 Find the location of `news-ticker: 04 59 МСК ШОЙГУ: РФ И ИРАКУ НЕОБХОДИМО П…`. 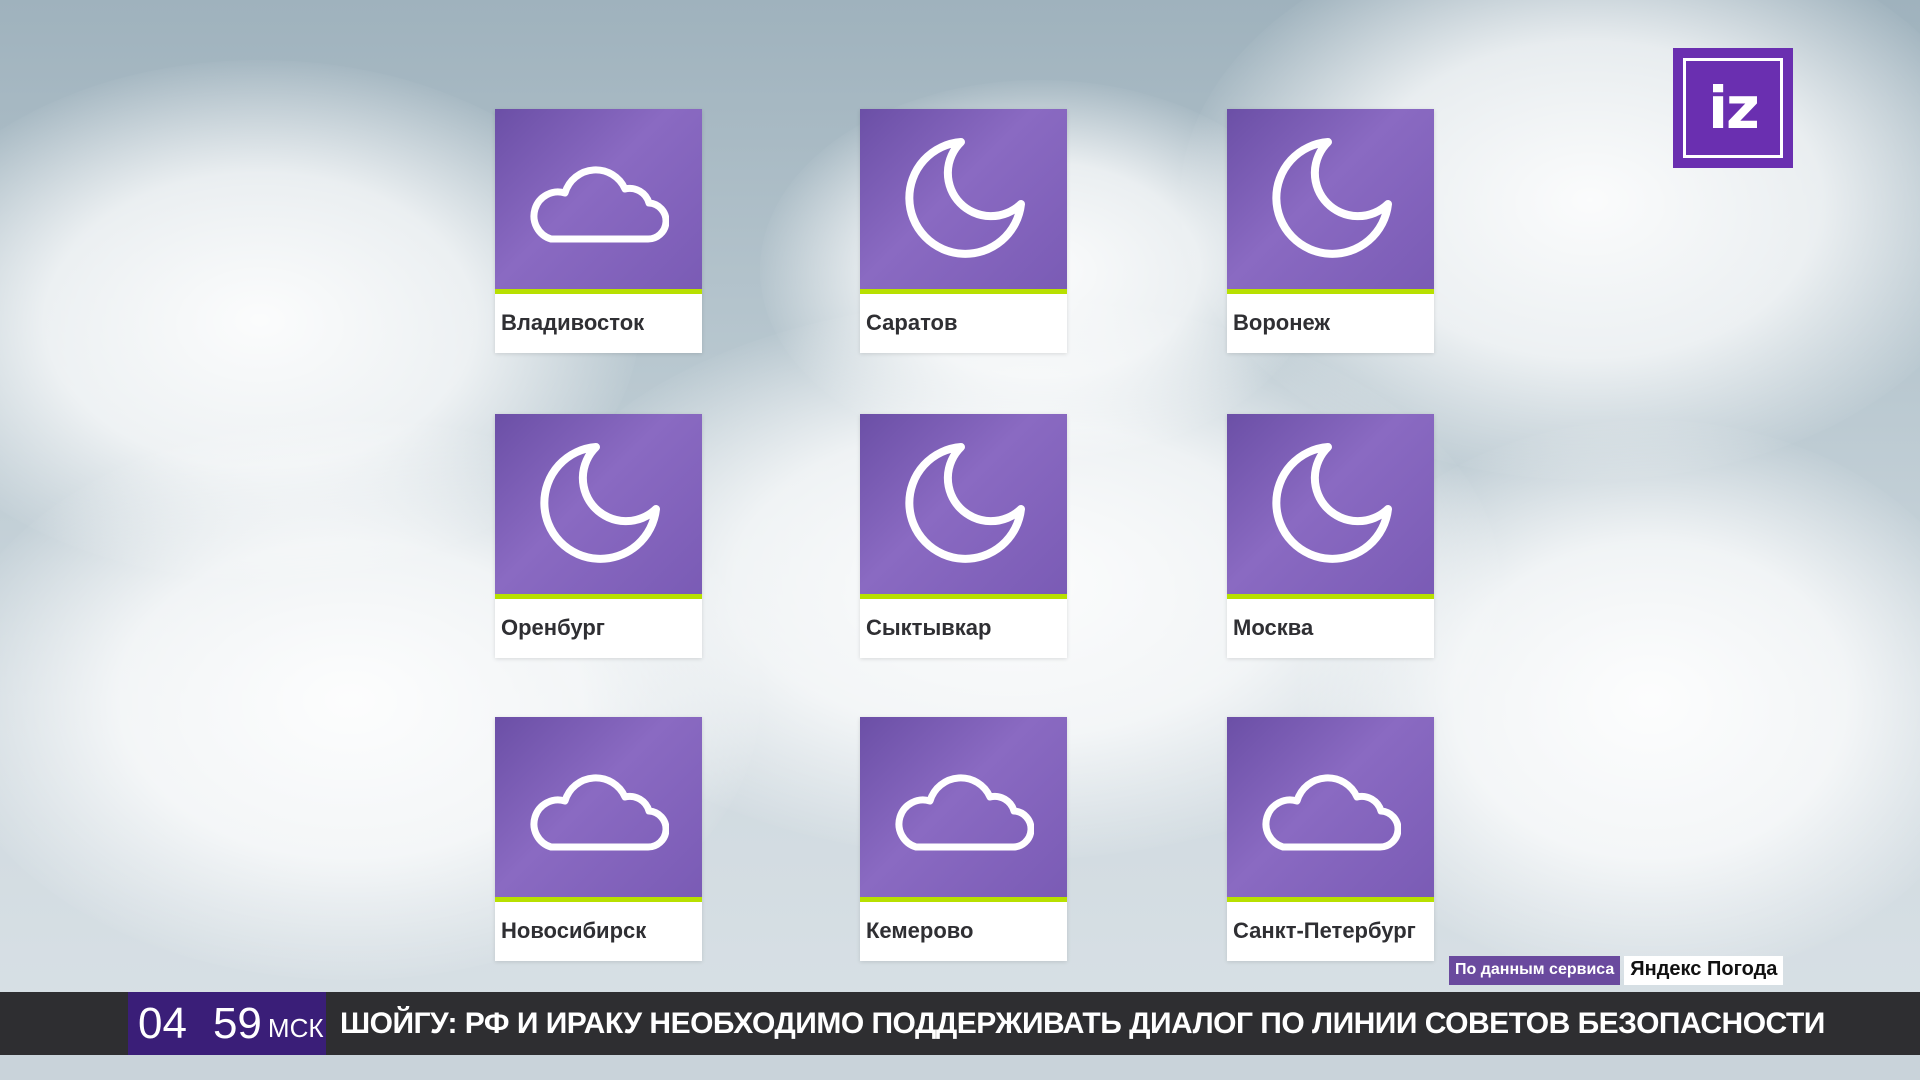

news-ticker: 04 59 МСК ШОЙГУ: РФ И ИРАКУ НЕОБХОДИМО П… is located at coordinates (960, 1023).